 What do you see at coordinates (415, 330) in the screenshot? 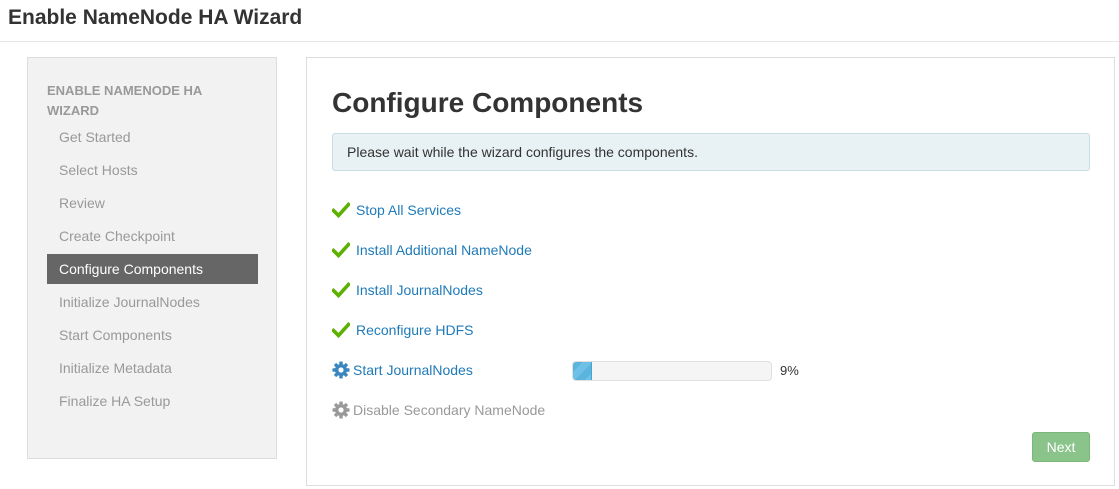
I see `task-label-link: Reconfigure HDFS` at bounding box center [415, 330].